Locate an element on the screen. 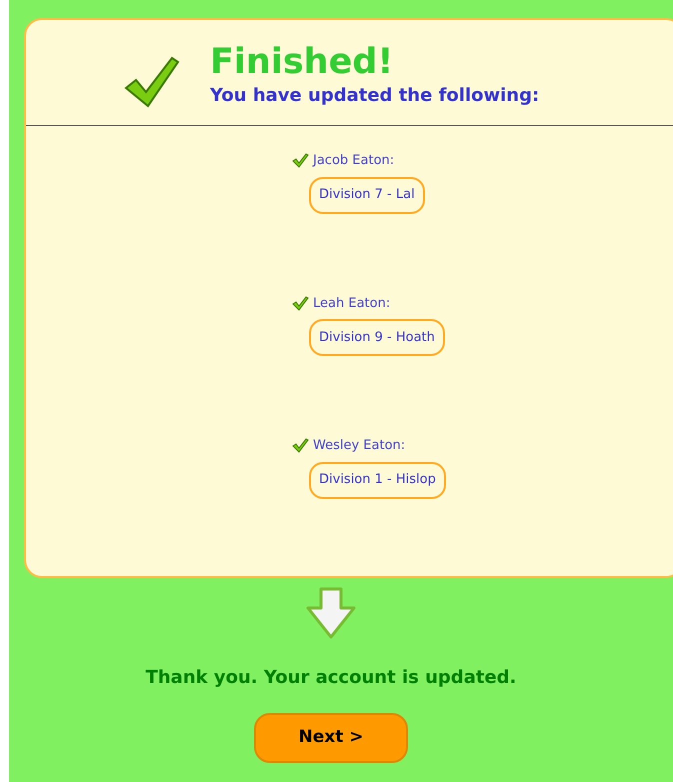  division-field: Division 9 - Hoath is located at coordinates (377, 337).